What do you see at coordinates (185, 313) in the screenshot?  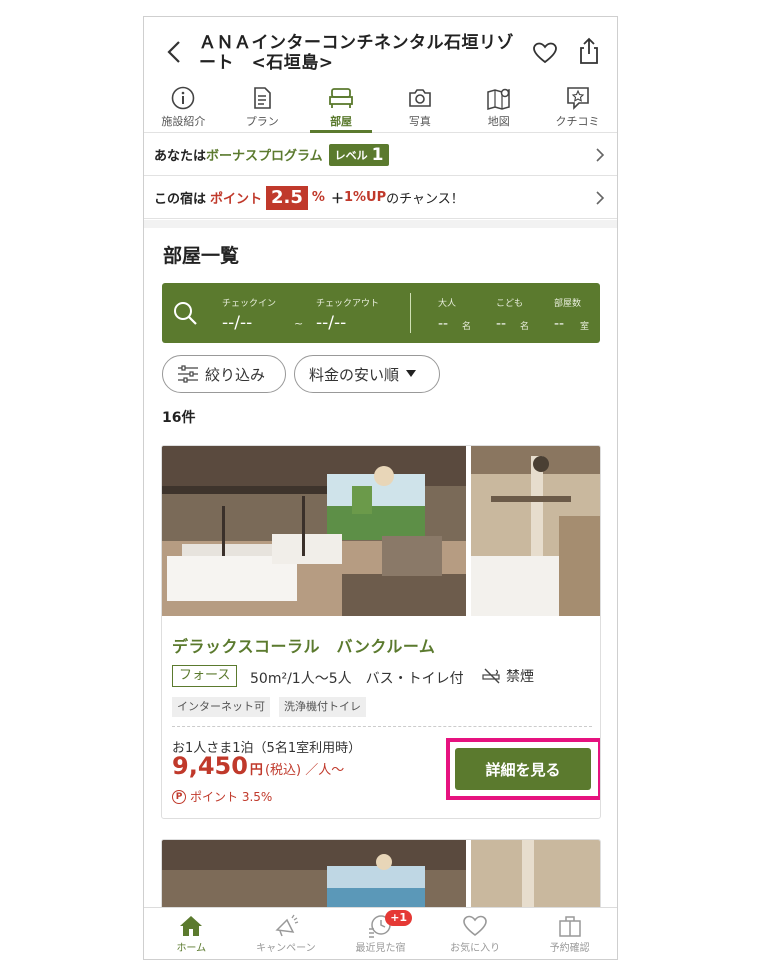 I see `search-icon` at bounding box center [185, 313].